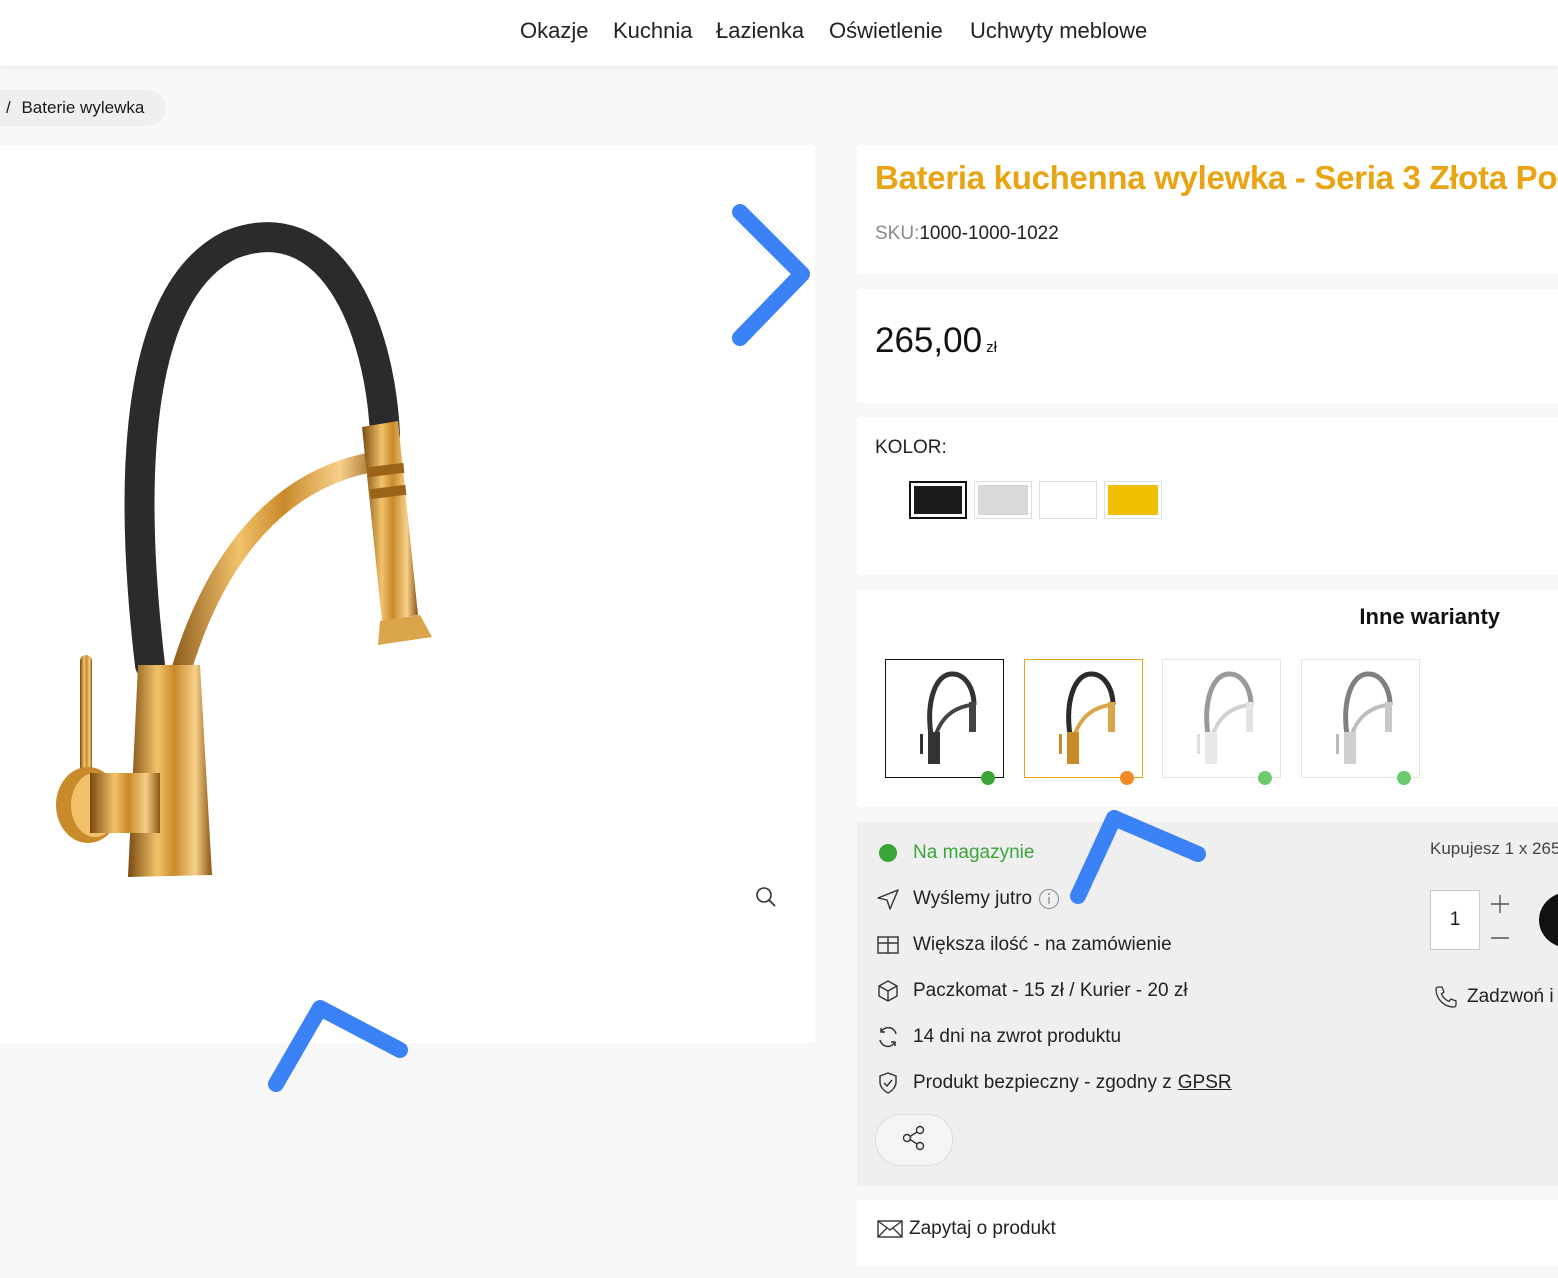 This screenshot has width=1558, height=1278. Describe the element at coordinates (1446, 997) in the screenshot. I see `phone-icon` at that location.